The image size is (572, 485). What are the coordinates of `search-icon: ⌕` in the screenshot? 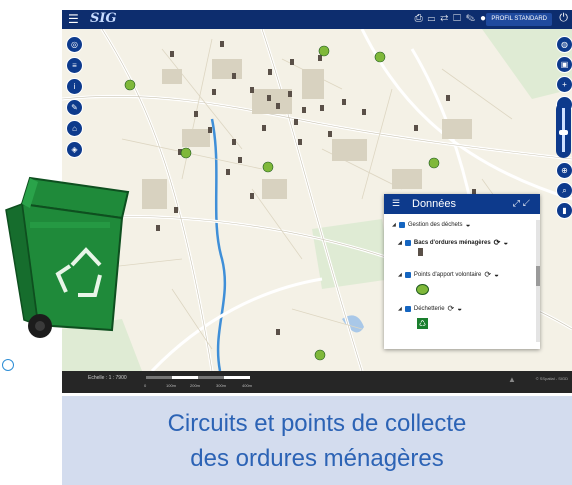 It's located at (564, 190).